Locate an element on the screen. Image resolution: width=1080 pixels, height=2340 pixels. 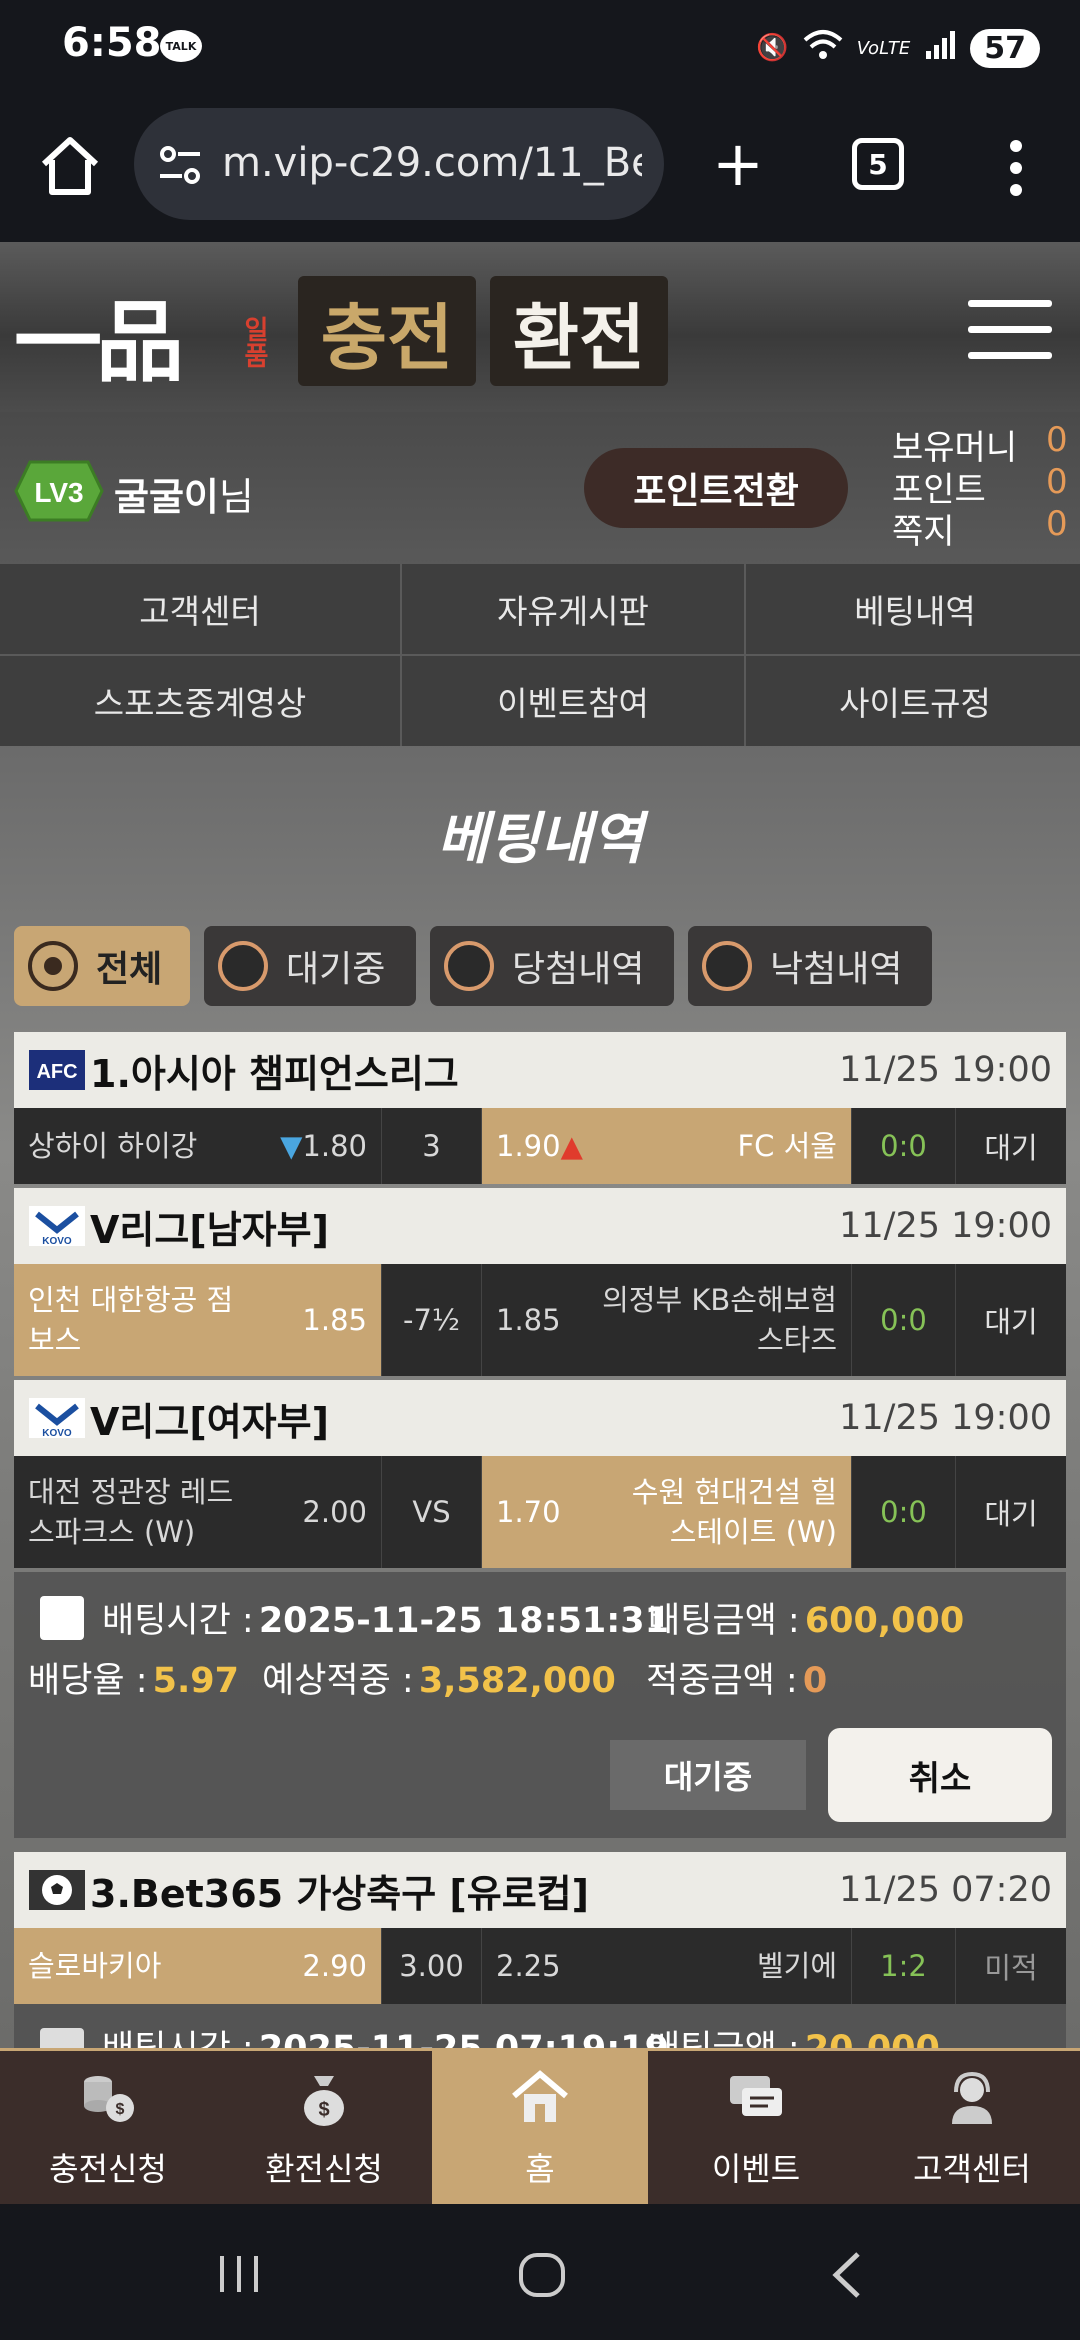
league-name: V리그[남자부] is located at coordinates (209, 1229).